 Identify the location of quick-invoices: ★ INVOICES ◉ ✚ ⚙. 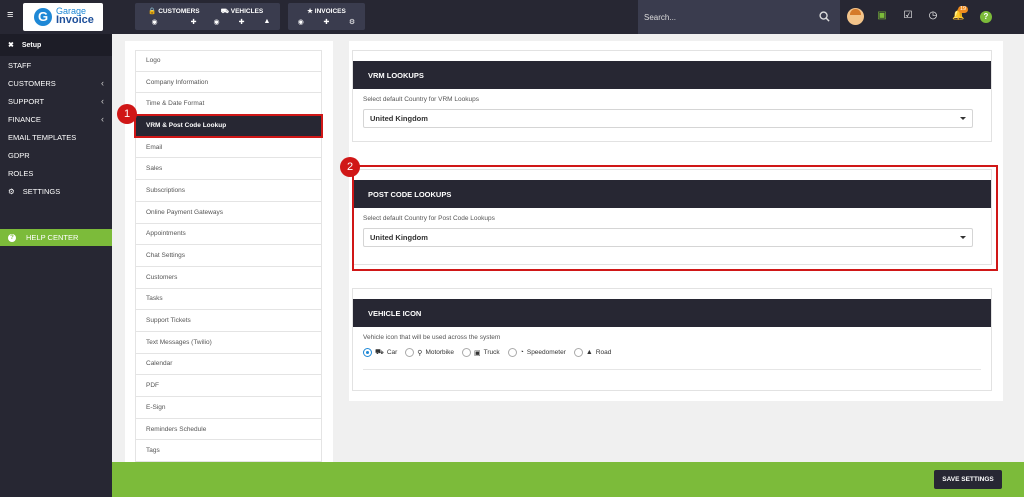
(326, 16).